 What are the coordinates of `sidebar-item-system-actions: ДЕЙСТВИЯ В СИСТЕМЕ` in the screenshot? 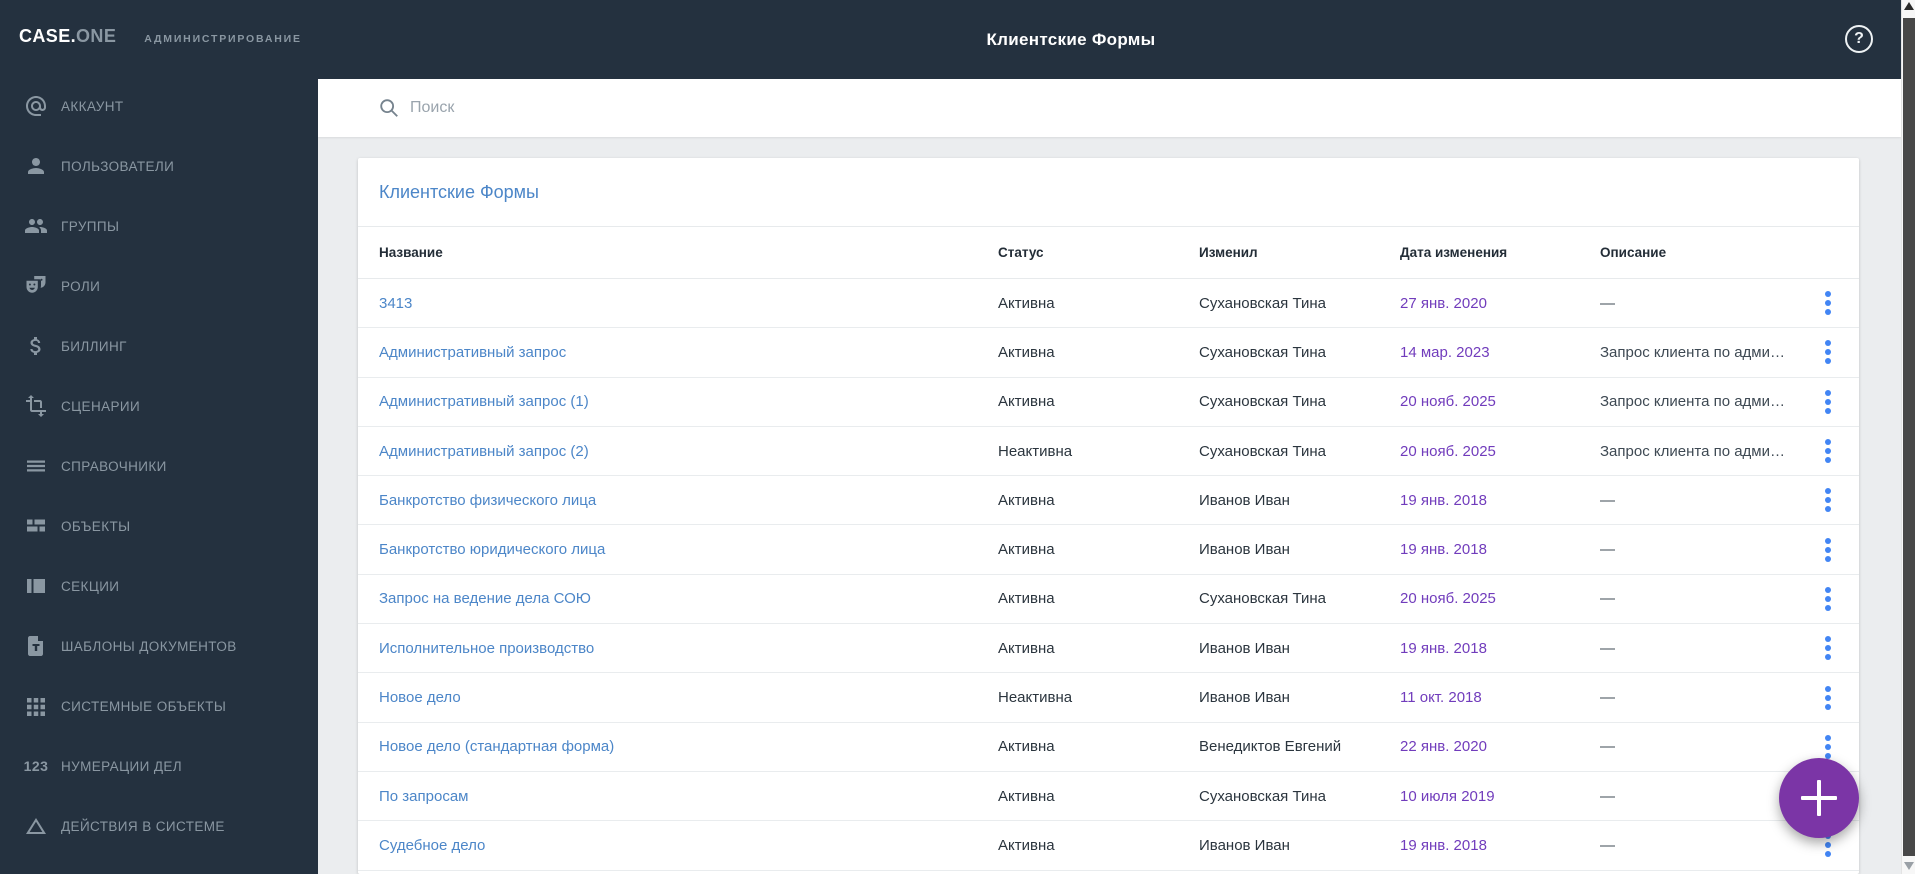 It's located at (159, 826).